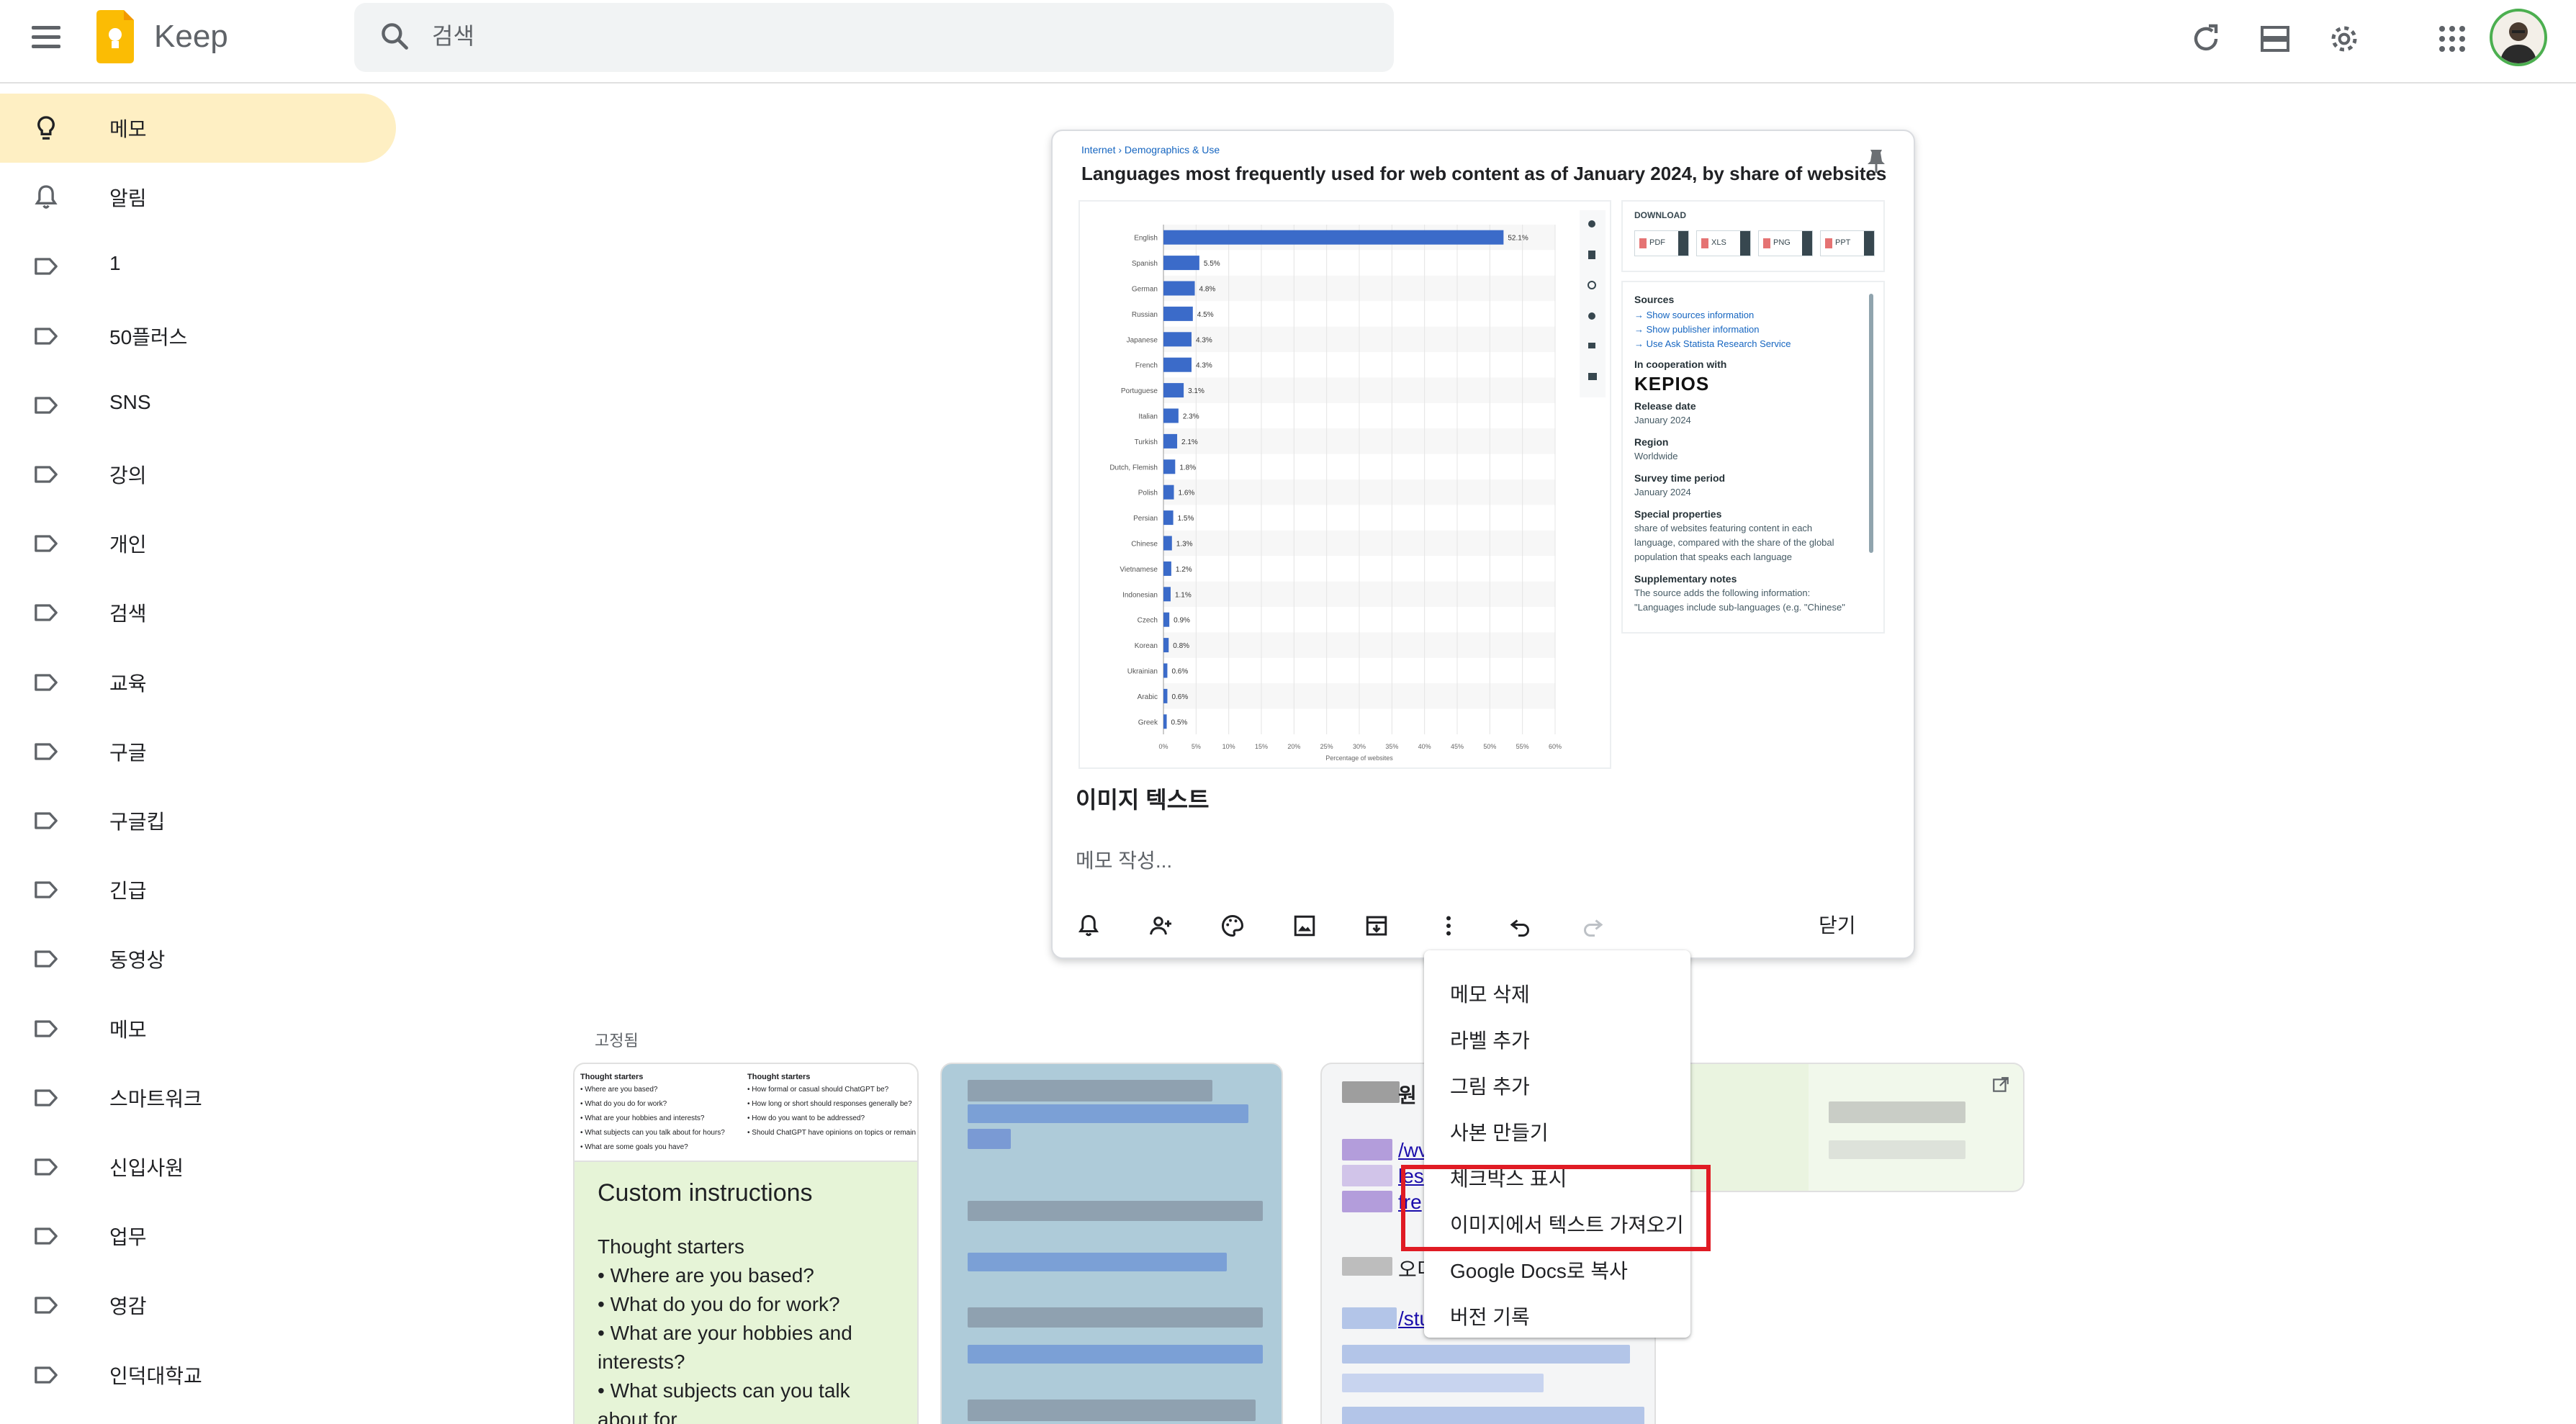 The image size is (2576, 1424). What do you see at coordinates (634, 1147) in the screenshot?
I see `text-line: • What are some goals you have?` at bounding box center [634, 1147].